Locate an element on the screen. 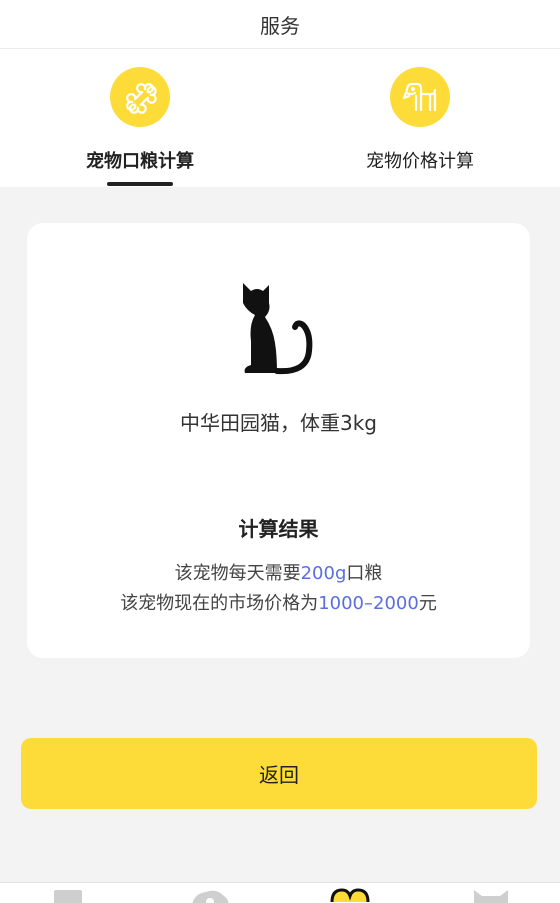 The width and height of the screenshot is (560, 903). back-button-label: 返回 is located at coordinates (279, 775).